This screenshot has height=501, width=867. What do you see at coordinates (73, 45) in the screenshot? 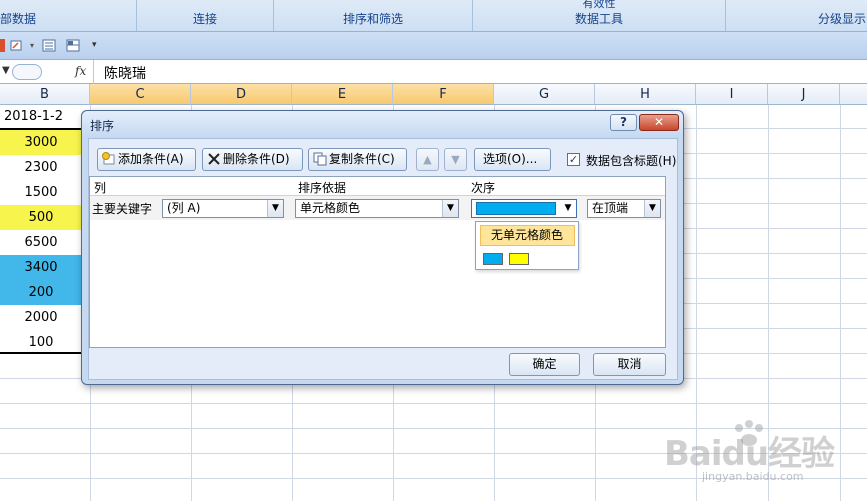
I see `table-icon` at bounding box center [73, 45].